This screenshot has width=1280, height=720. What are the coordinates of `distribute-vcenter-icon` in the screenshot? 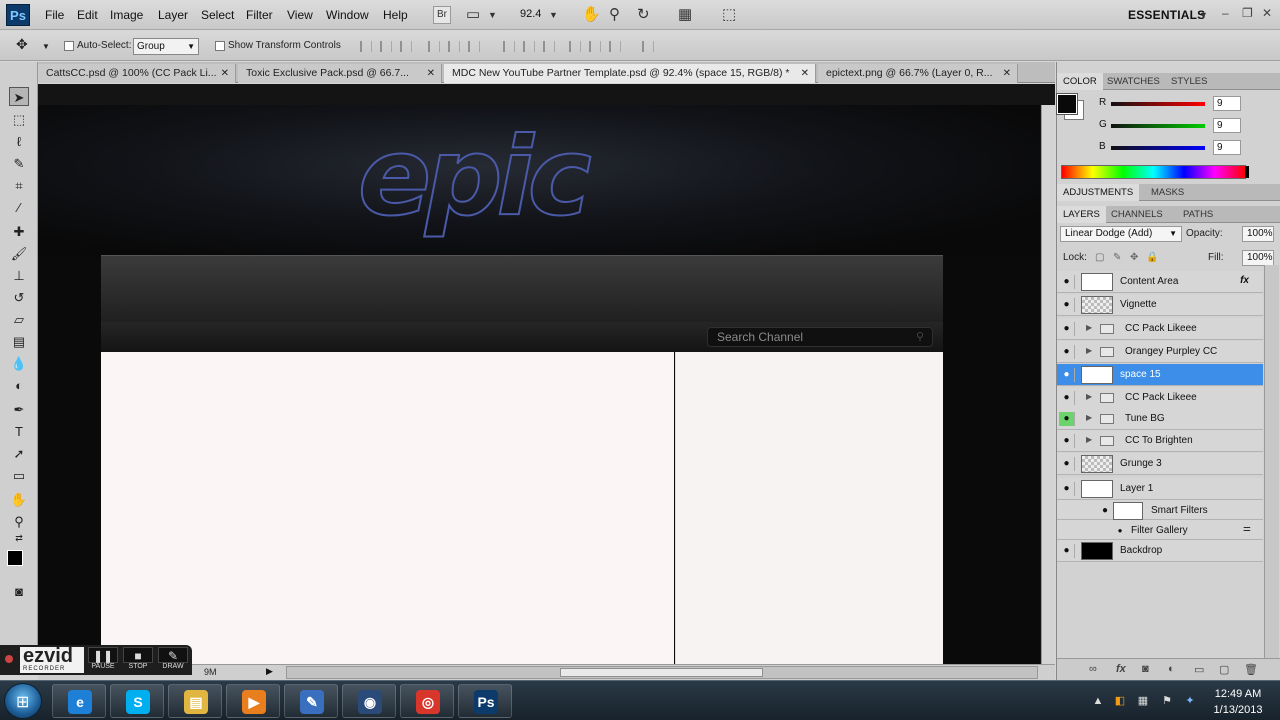 It's located at (529, 46).